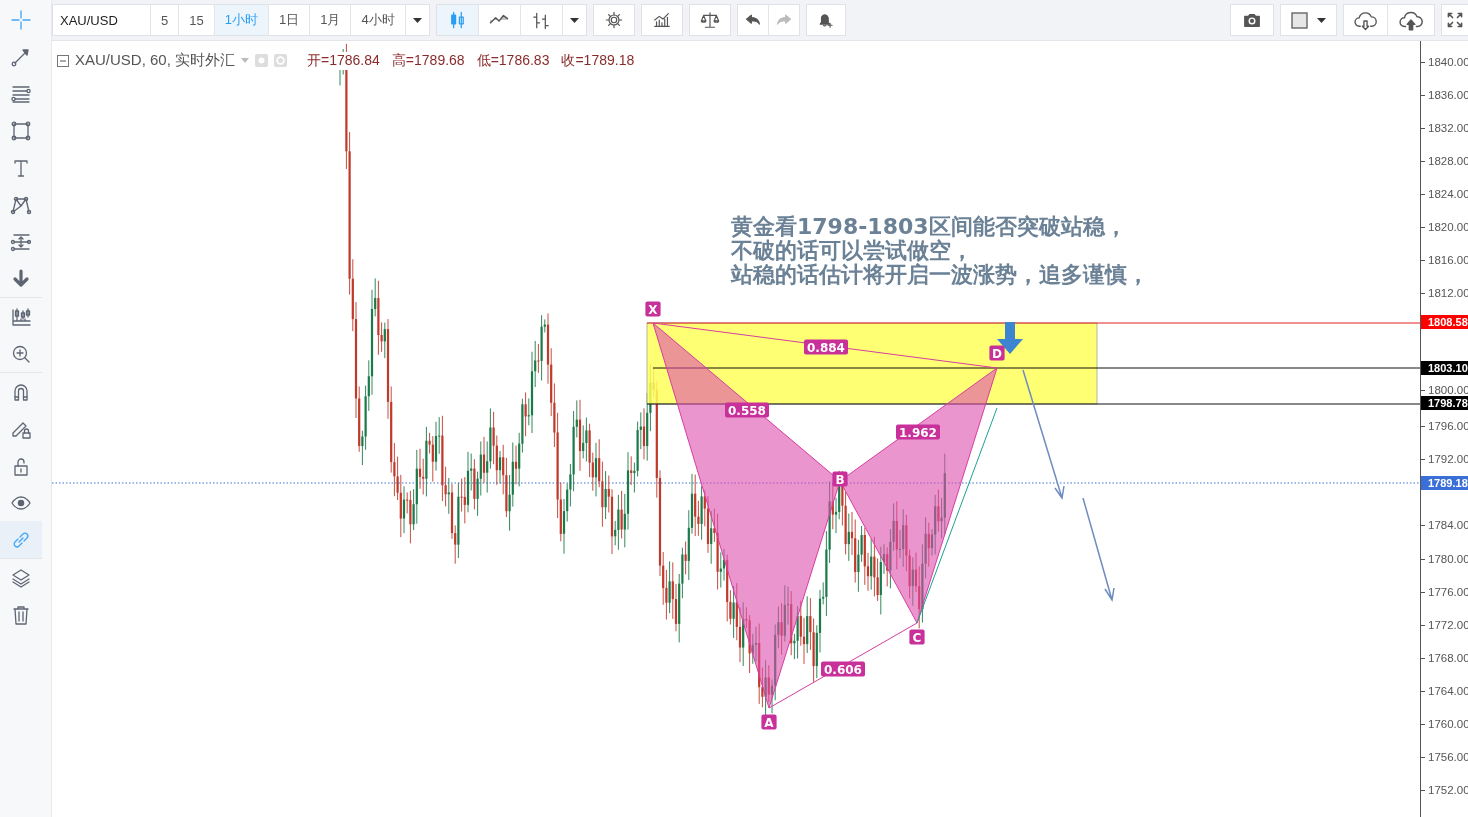  I want to click on price-tag: 1798.78, so click(1444, 403).